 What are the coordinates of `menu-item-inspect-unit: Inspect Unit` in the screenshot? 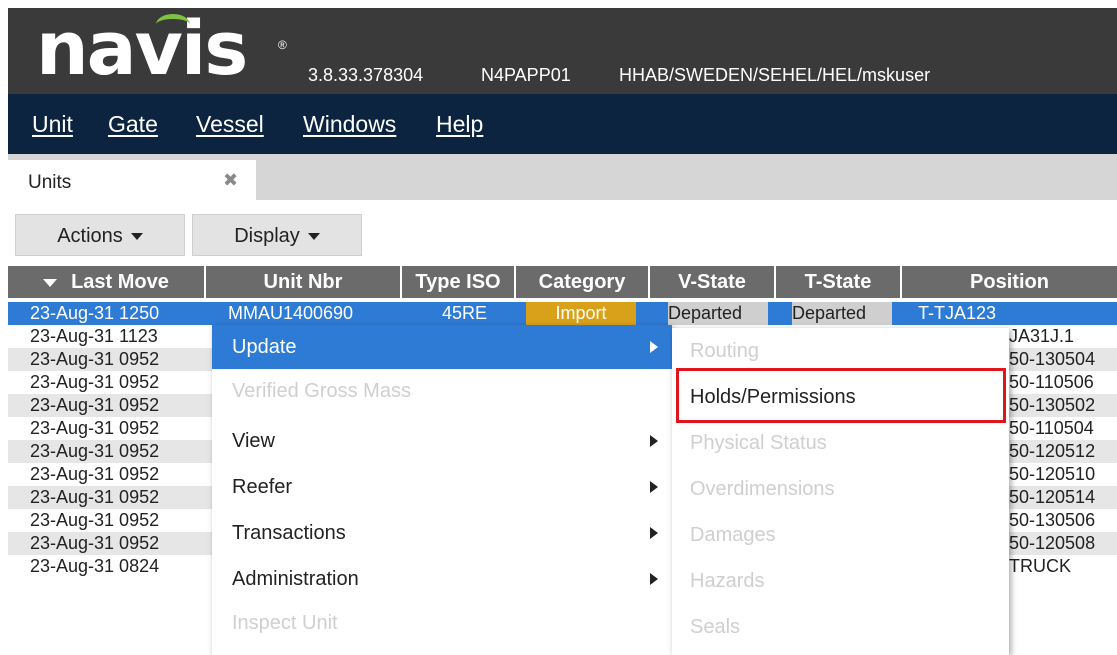 It's located at (442, 623).